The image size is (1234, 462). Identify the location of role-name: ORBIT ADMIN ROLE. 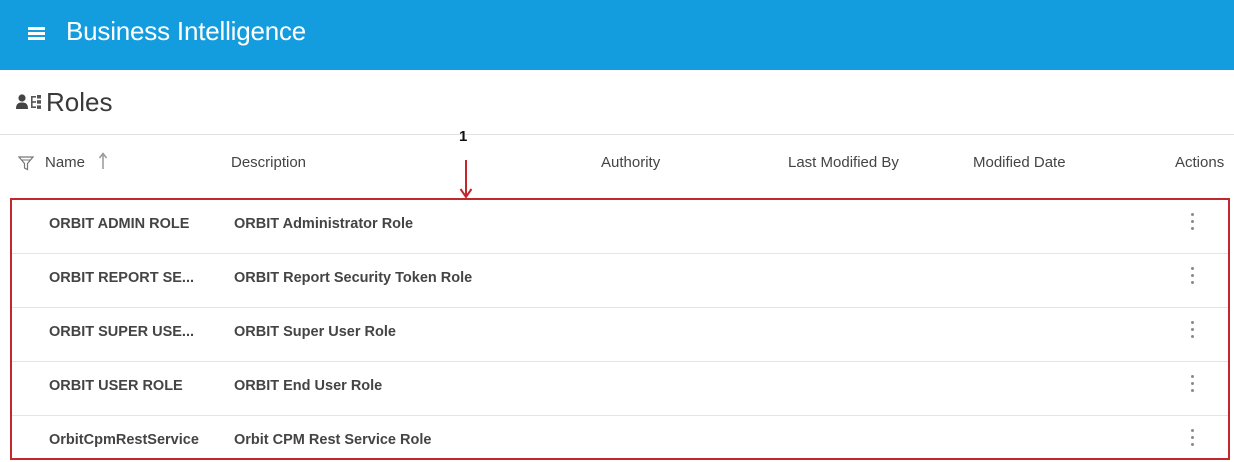
(134, 224).